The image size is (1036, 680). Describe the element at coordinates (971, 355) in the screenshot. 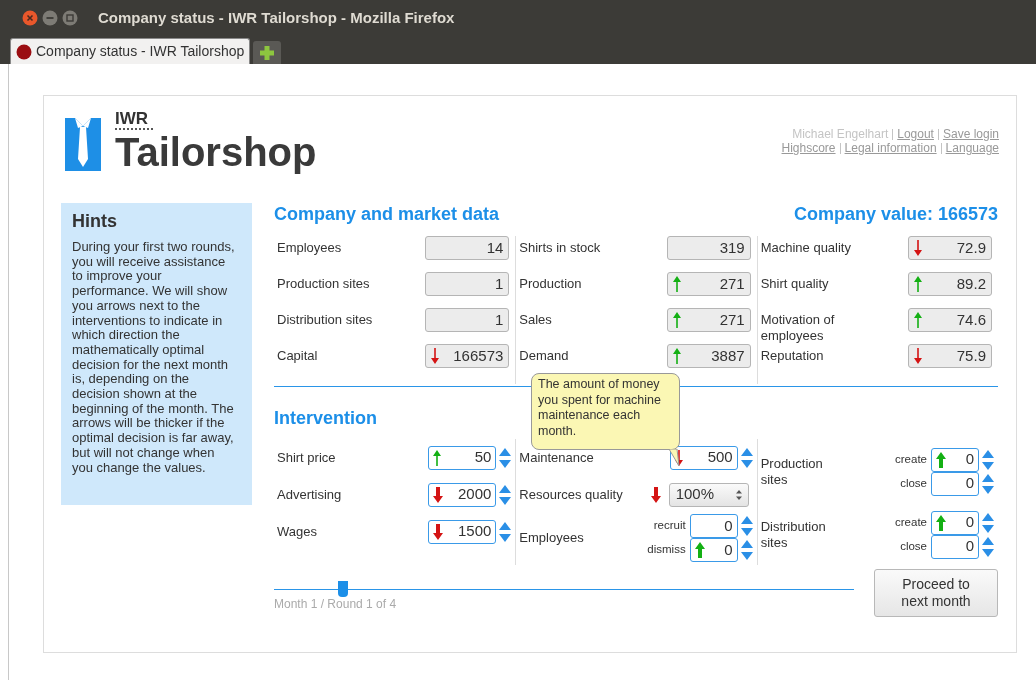

I see `field-value: 75.9` at that location.